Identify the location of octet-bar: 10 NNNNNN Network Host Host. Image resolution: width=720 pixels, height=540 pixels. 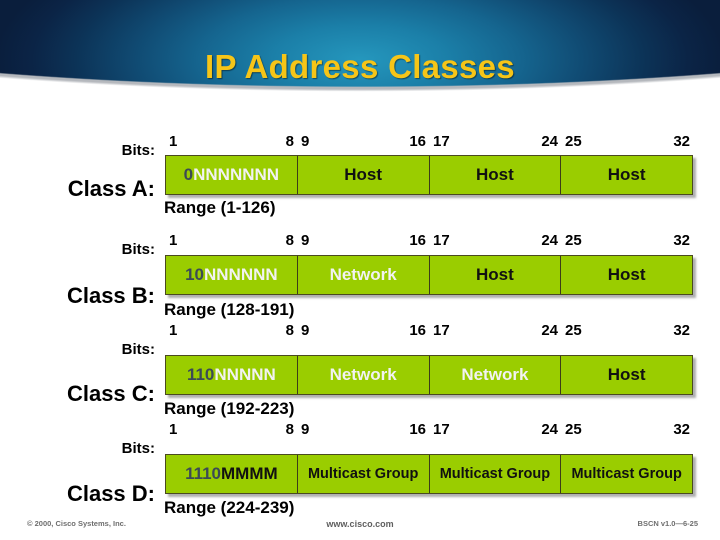
(429, 275).